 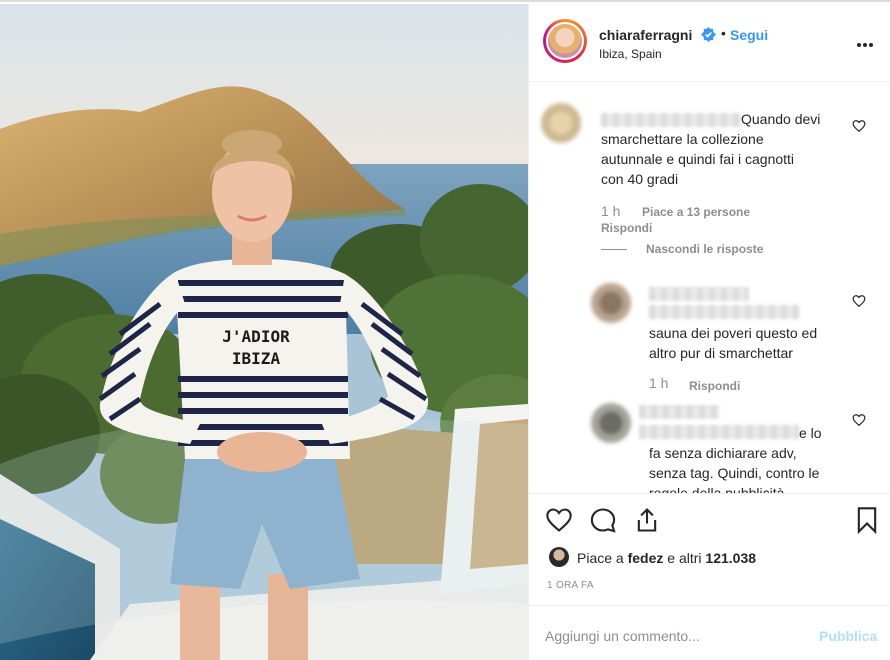 What do you see at coordinates (721, 353) in the screenshot?
I see `reply-text-line: altro pur di smarchettar` at bounding box center [721, 353].